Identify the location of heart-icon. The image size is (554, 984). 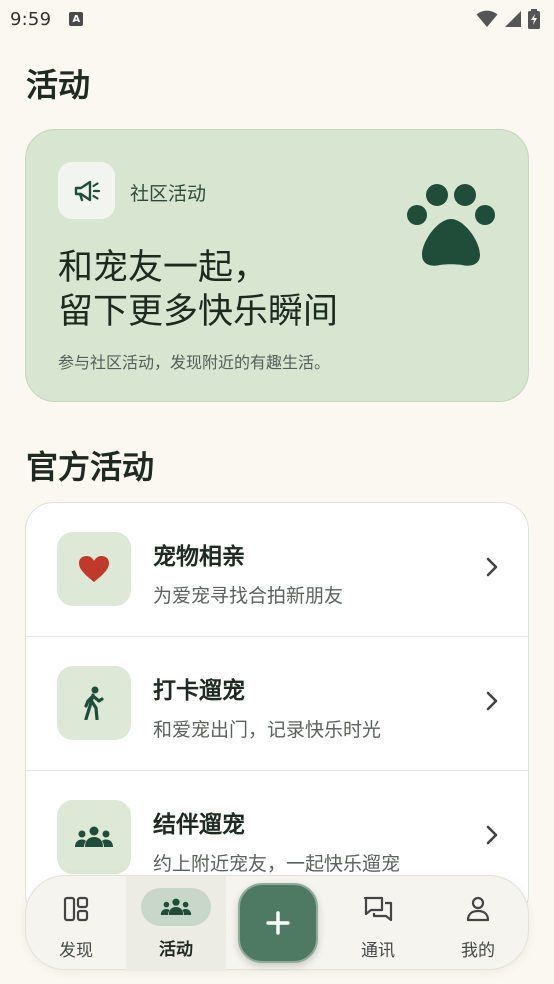
(94, 569).